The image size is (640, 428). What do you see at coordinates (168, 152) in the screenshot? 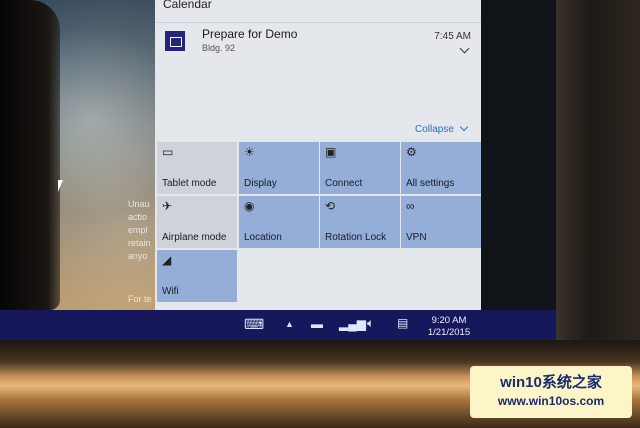
I see `tablet-icon: ▭` at bounding box center [168, 152].